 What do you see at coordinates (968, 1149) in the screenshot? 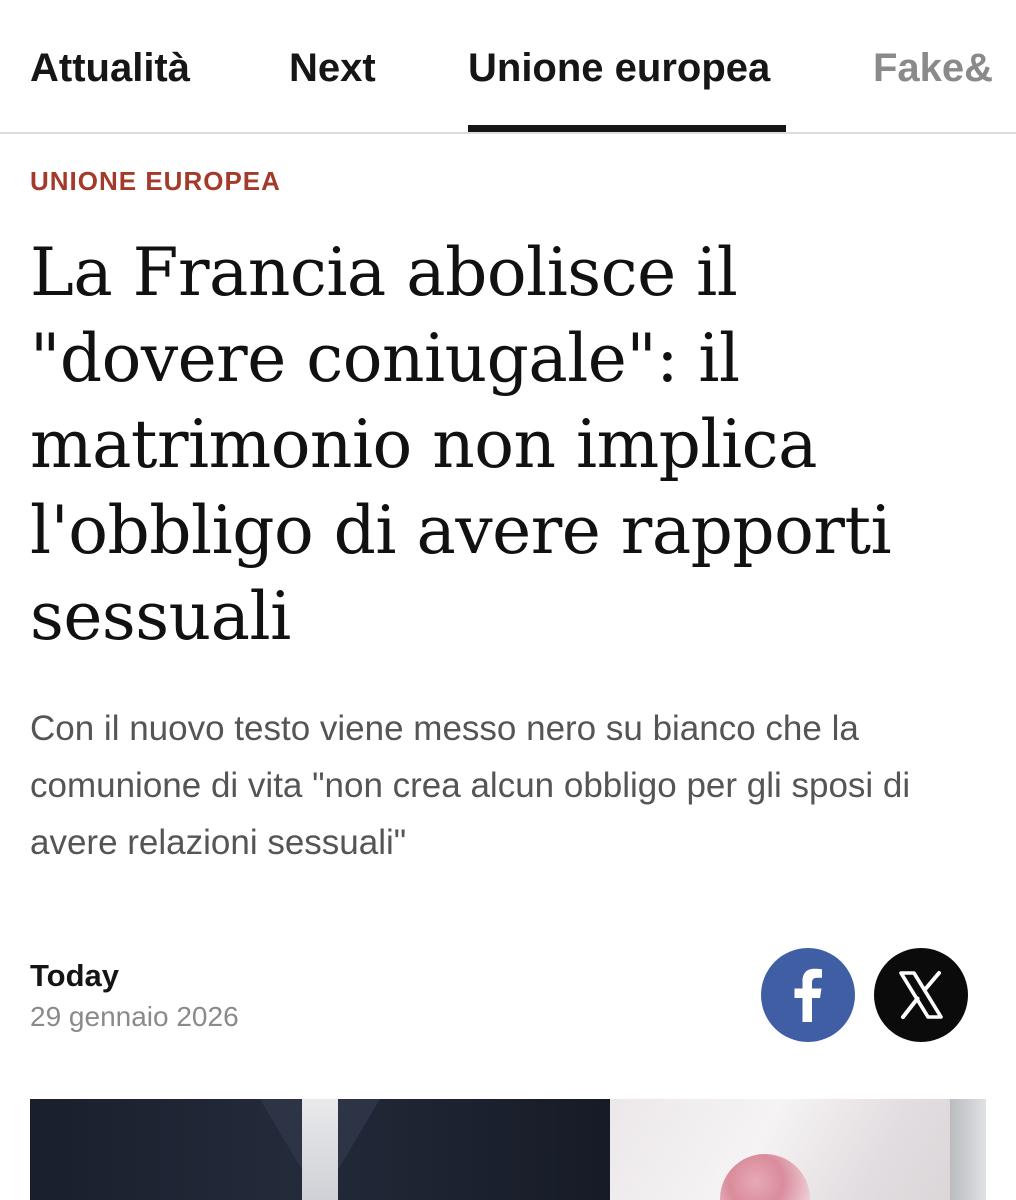
I see `background-pillar` at bounding box center [968, 1149].